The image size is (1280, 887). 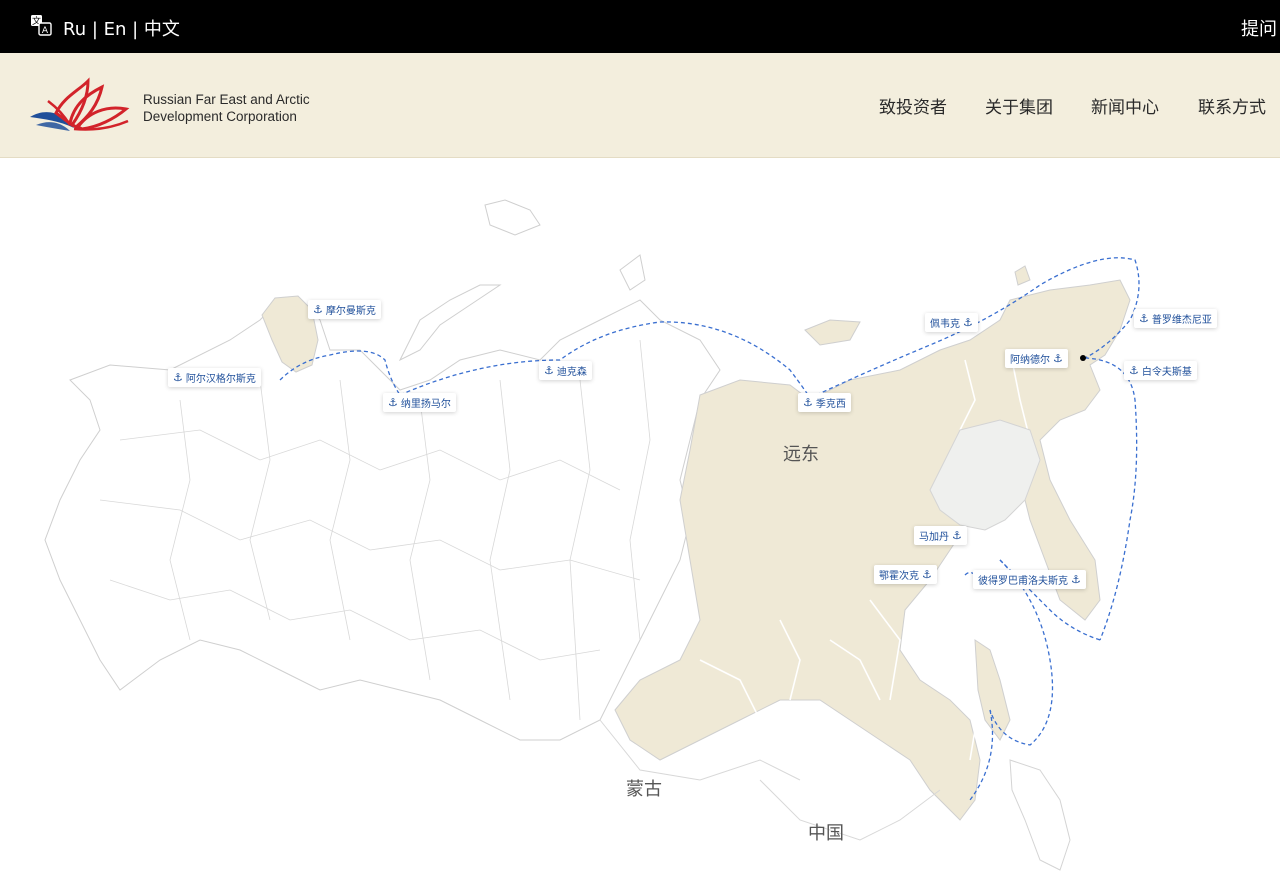 I want to click on port-label: 普罗维杰尼亚, so click(x=1181, y=320).